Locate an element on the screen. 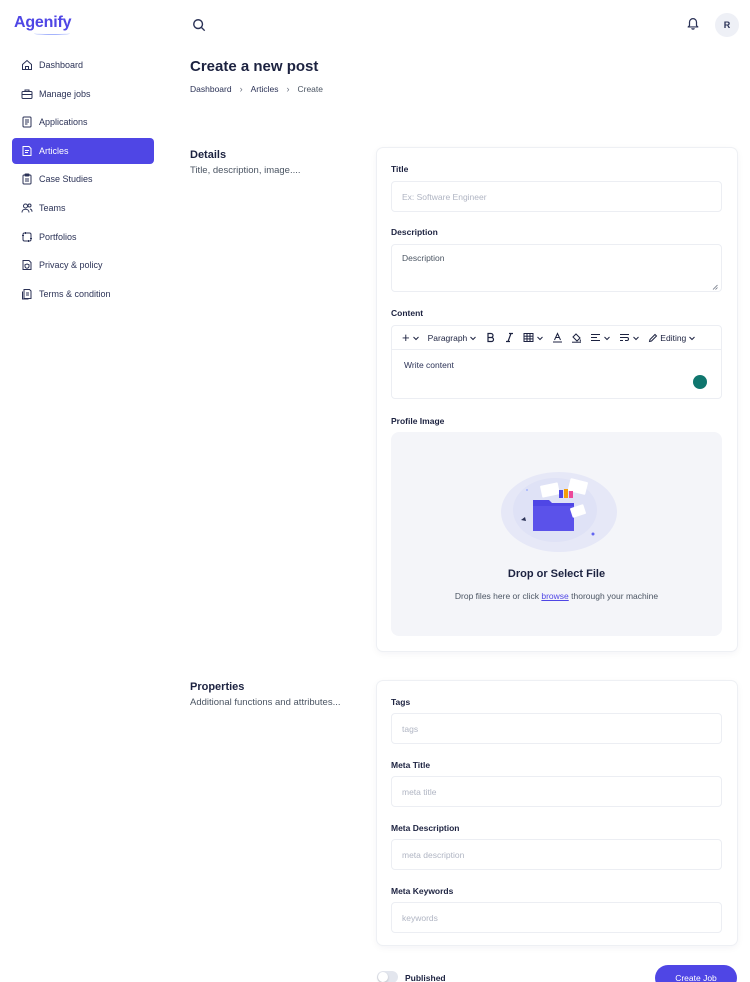  home-icon is located at coordinates (27, 65).